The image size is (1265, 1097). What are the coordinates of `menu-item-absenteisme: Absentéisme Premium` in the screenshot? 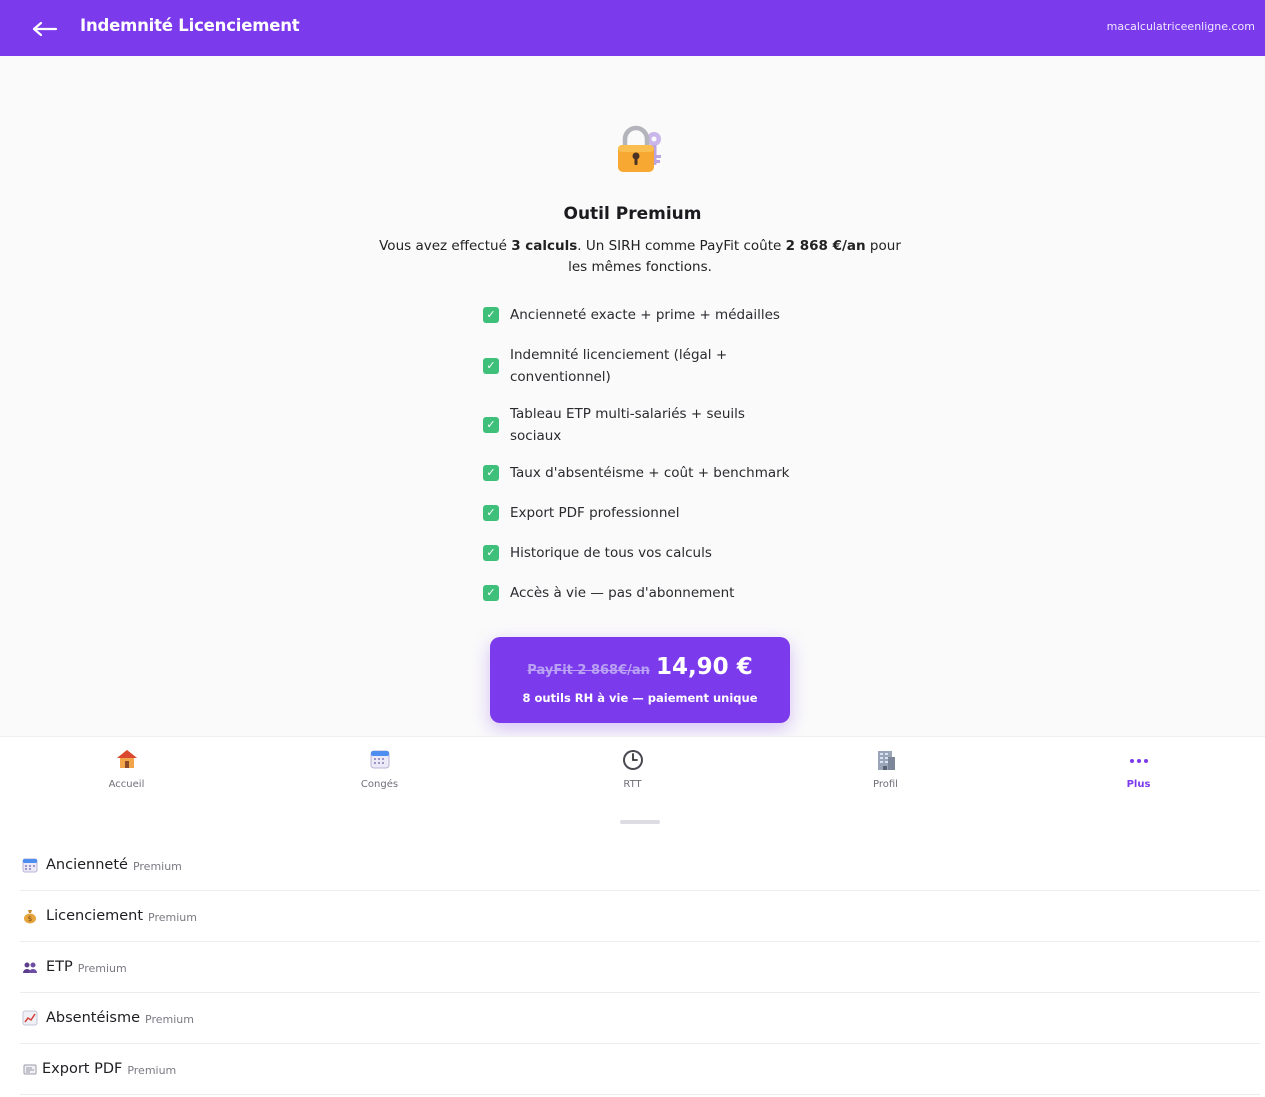 It's located at (640, 1018).